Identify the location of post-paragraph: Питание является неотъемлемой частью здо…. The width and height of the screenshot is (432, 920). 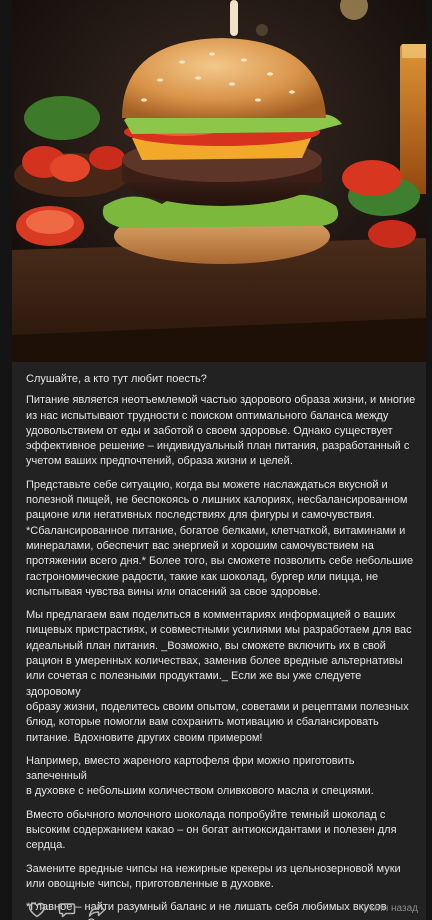
(221, 431).